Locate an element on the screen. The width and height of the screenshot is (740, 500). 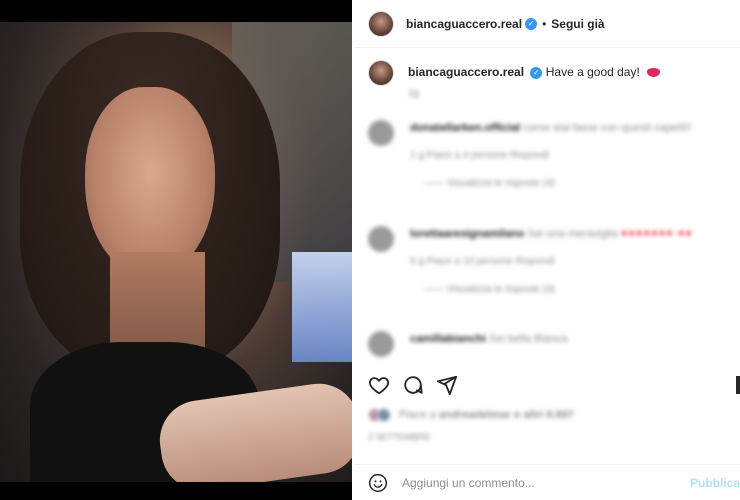
post-header: biancaguaccero.real ✓ • Segui già is located at coordinates (547, 24).